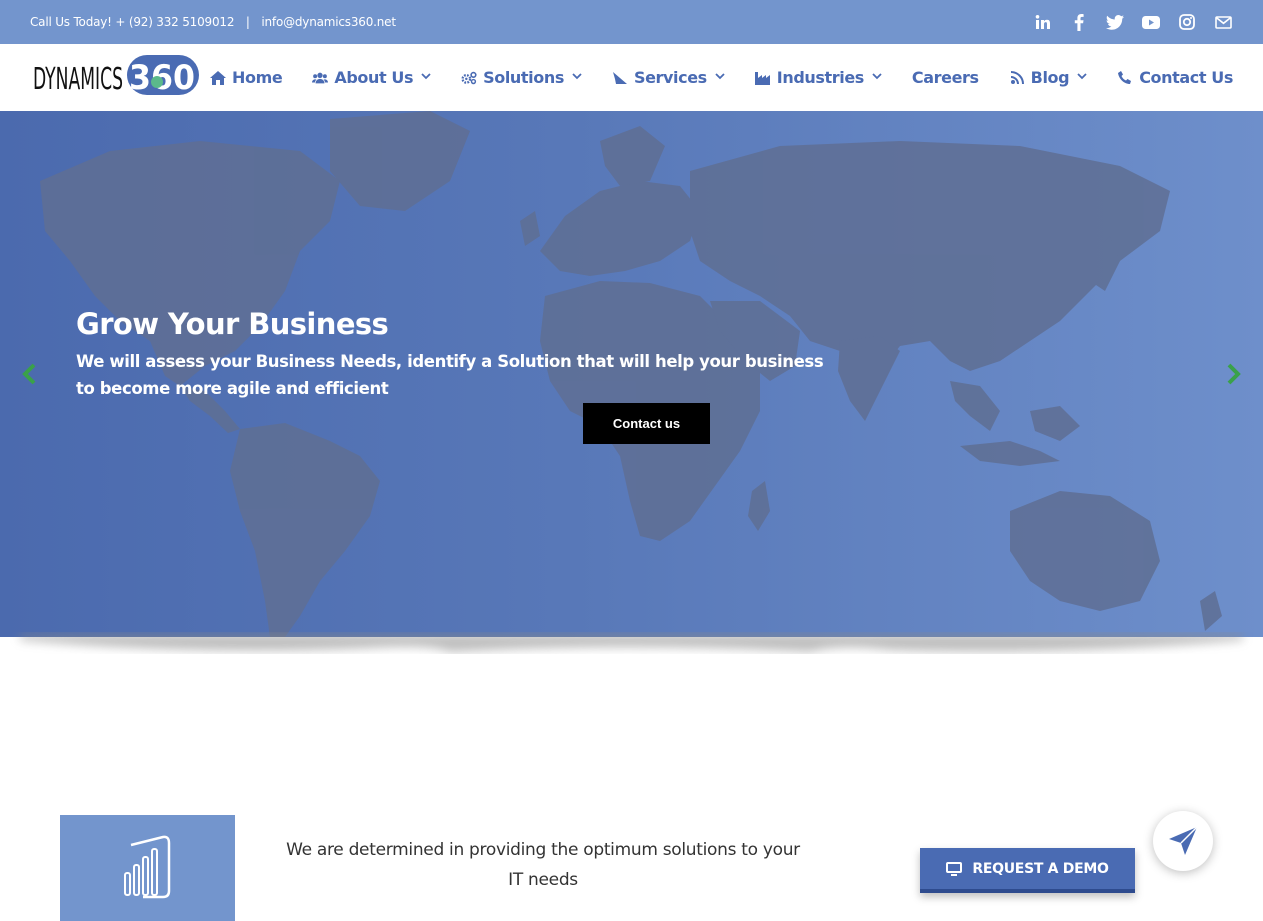 The image size is (1263, 921). What do you see at coordinates (1040, 868) in the screenshot?
I see `request-demo-label: REQUEST A DEMO` at bounding box center [1040, 868].